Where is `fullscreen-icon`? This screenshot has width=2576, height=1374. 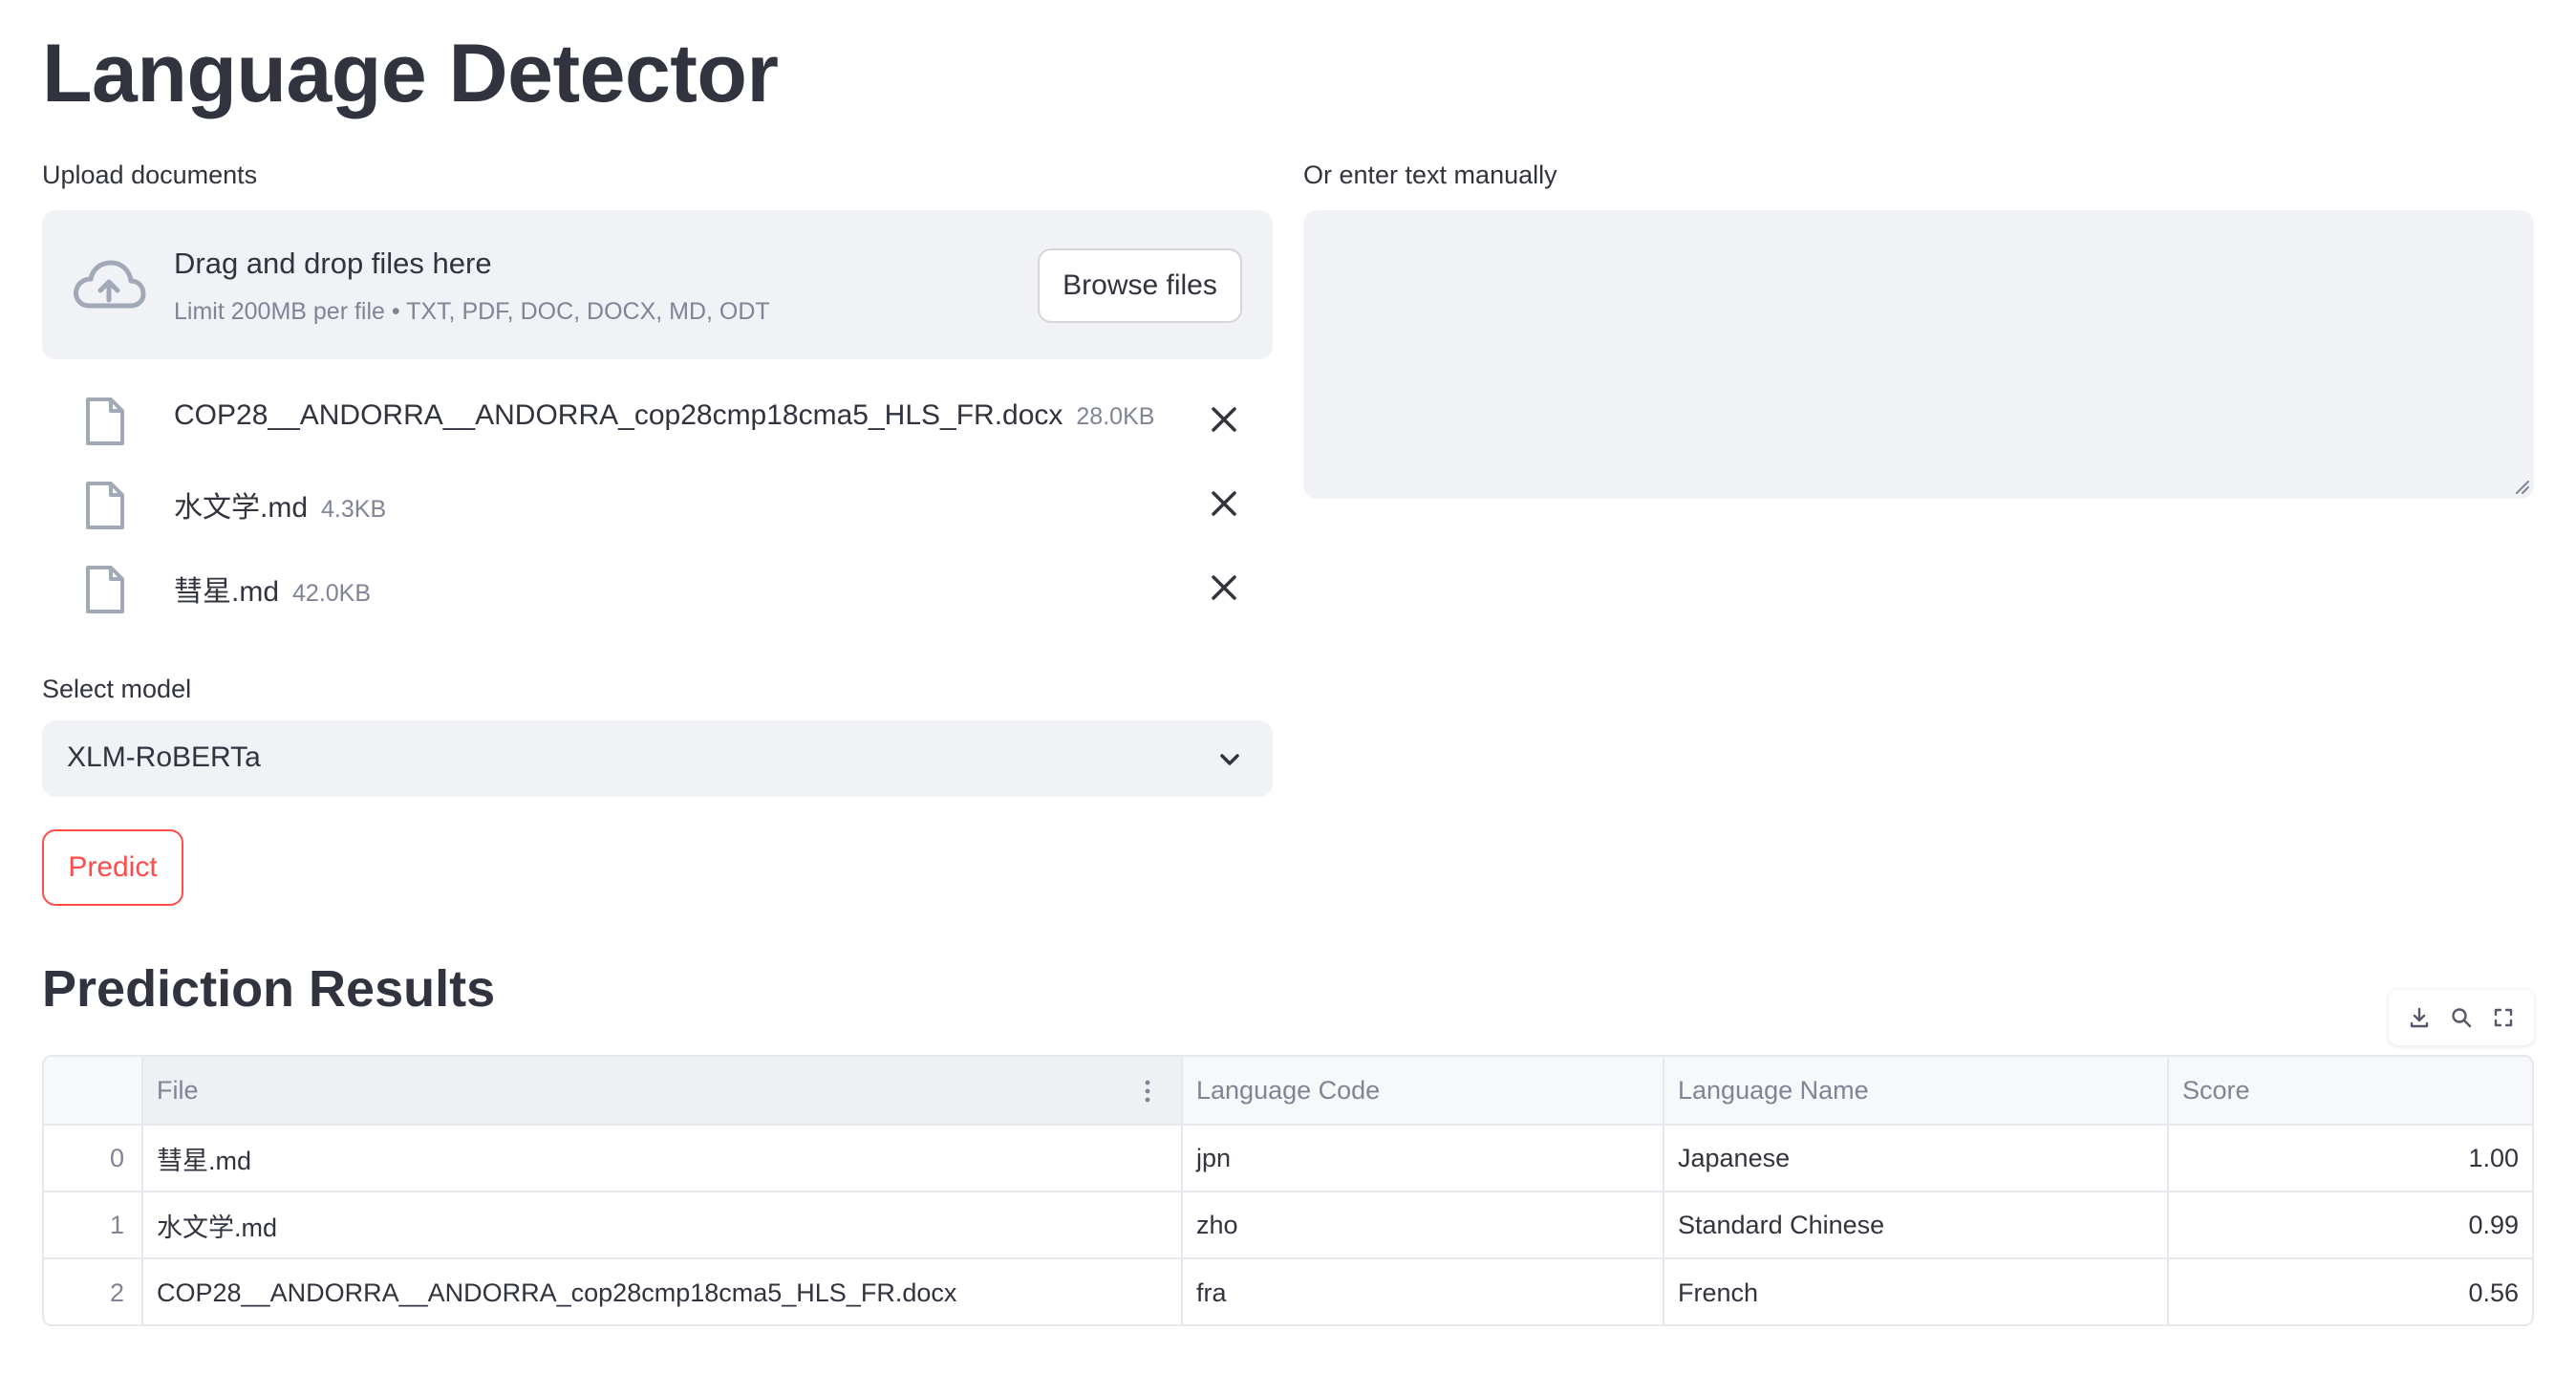 fullscreen-icon is located at coordinates (2503, 1017).